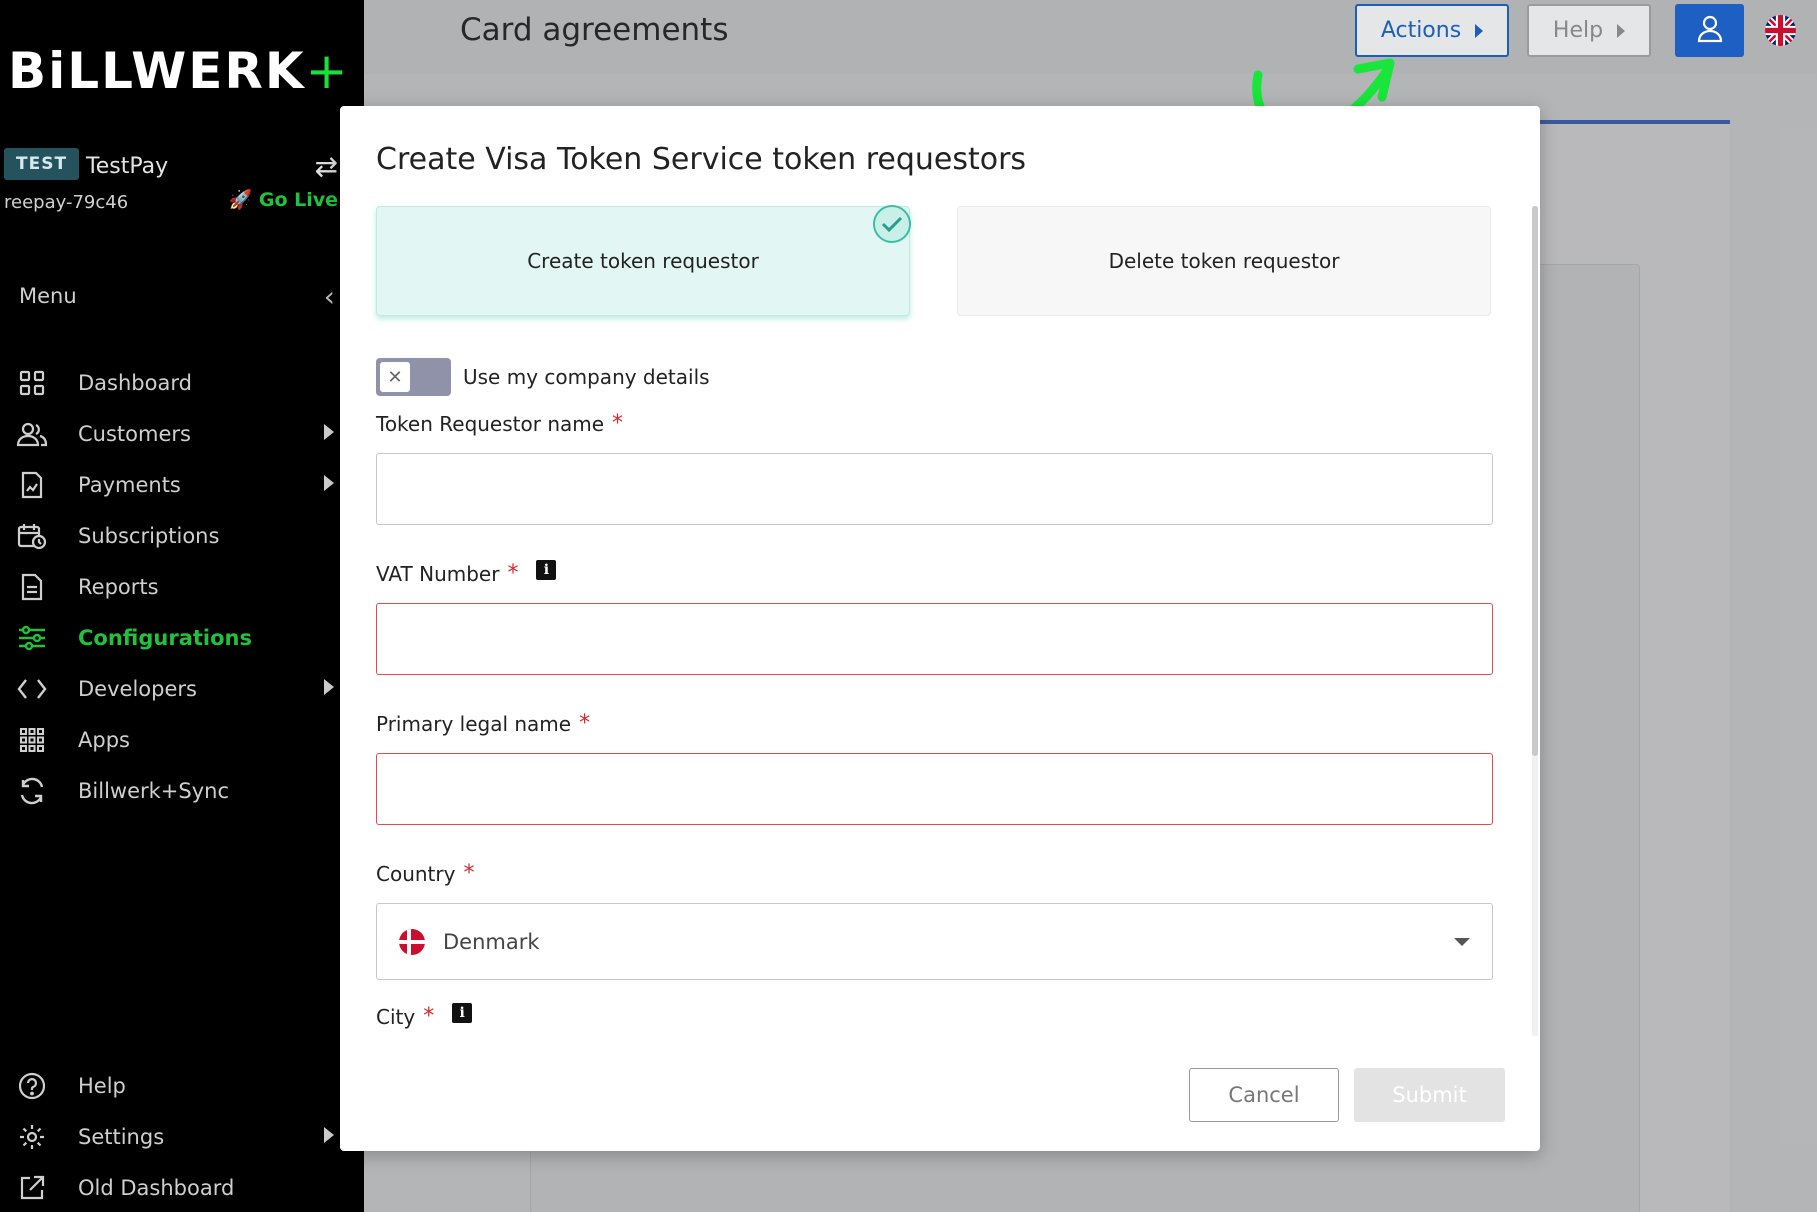 Image resolution: width=1817 pixels, height=1212 pixels. I want to click on sidebar-item-customers: Customers, so click(170, 433).